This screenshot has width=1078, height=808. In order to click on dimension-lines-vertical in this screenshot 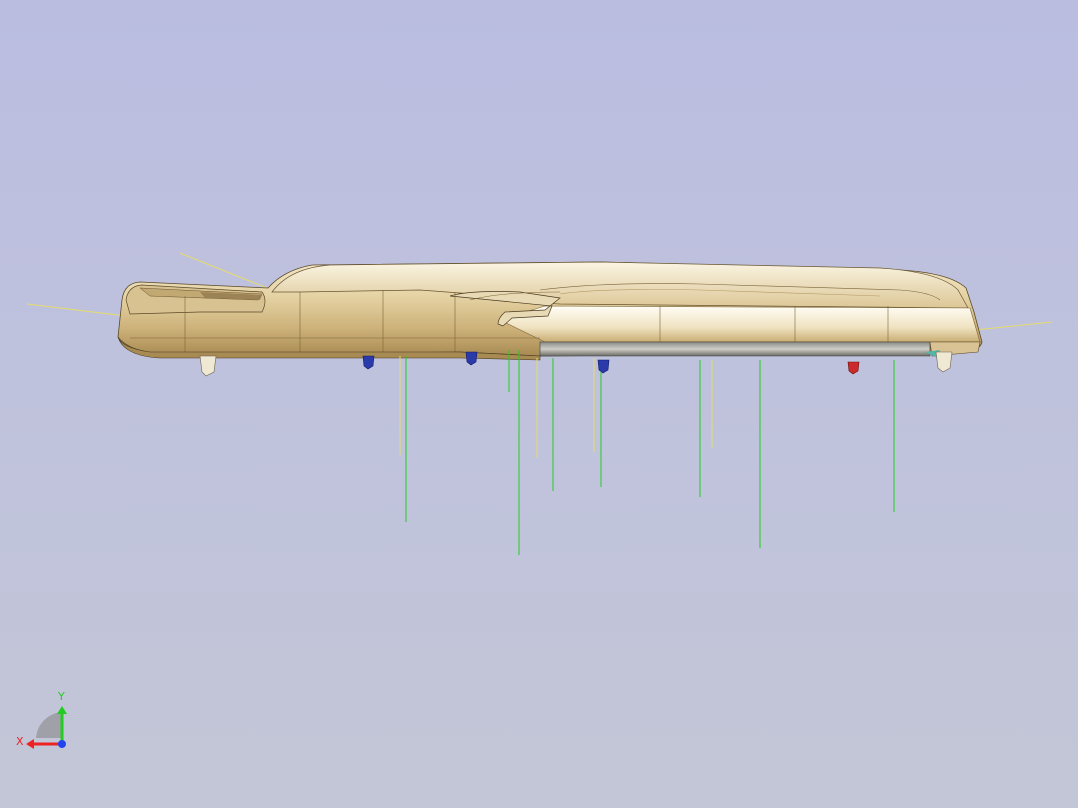, I will do `click(647, 452)`.